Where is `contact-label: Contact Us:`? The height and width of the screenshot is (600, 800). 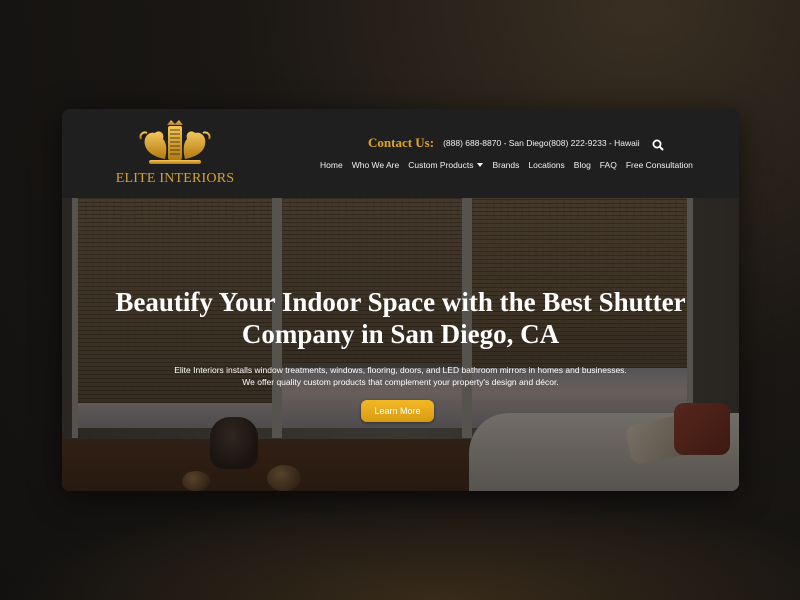 contact-label: Contact Us: is located at coordinates (401, 142).